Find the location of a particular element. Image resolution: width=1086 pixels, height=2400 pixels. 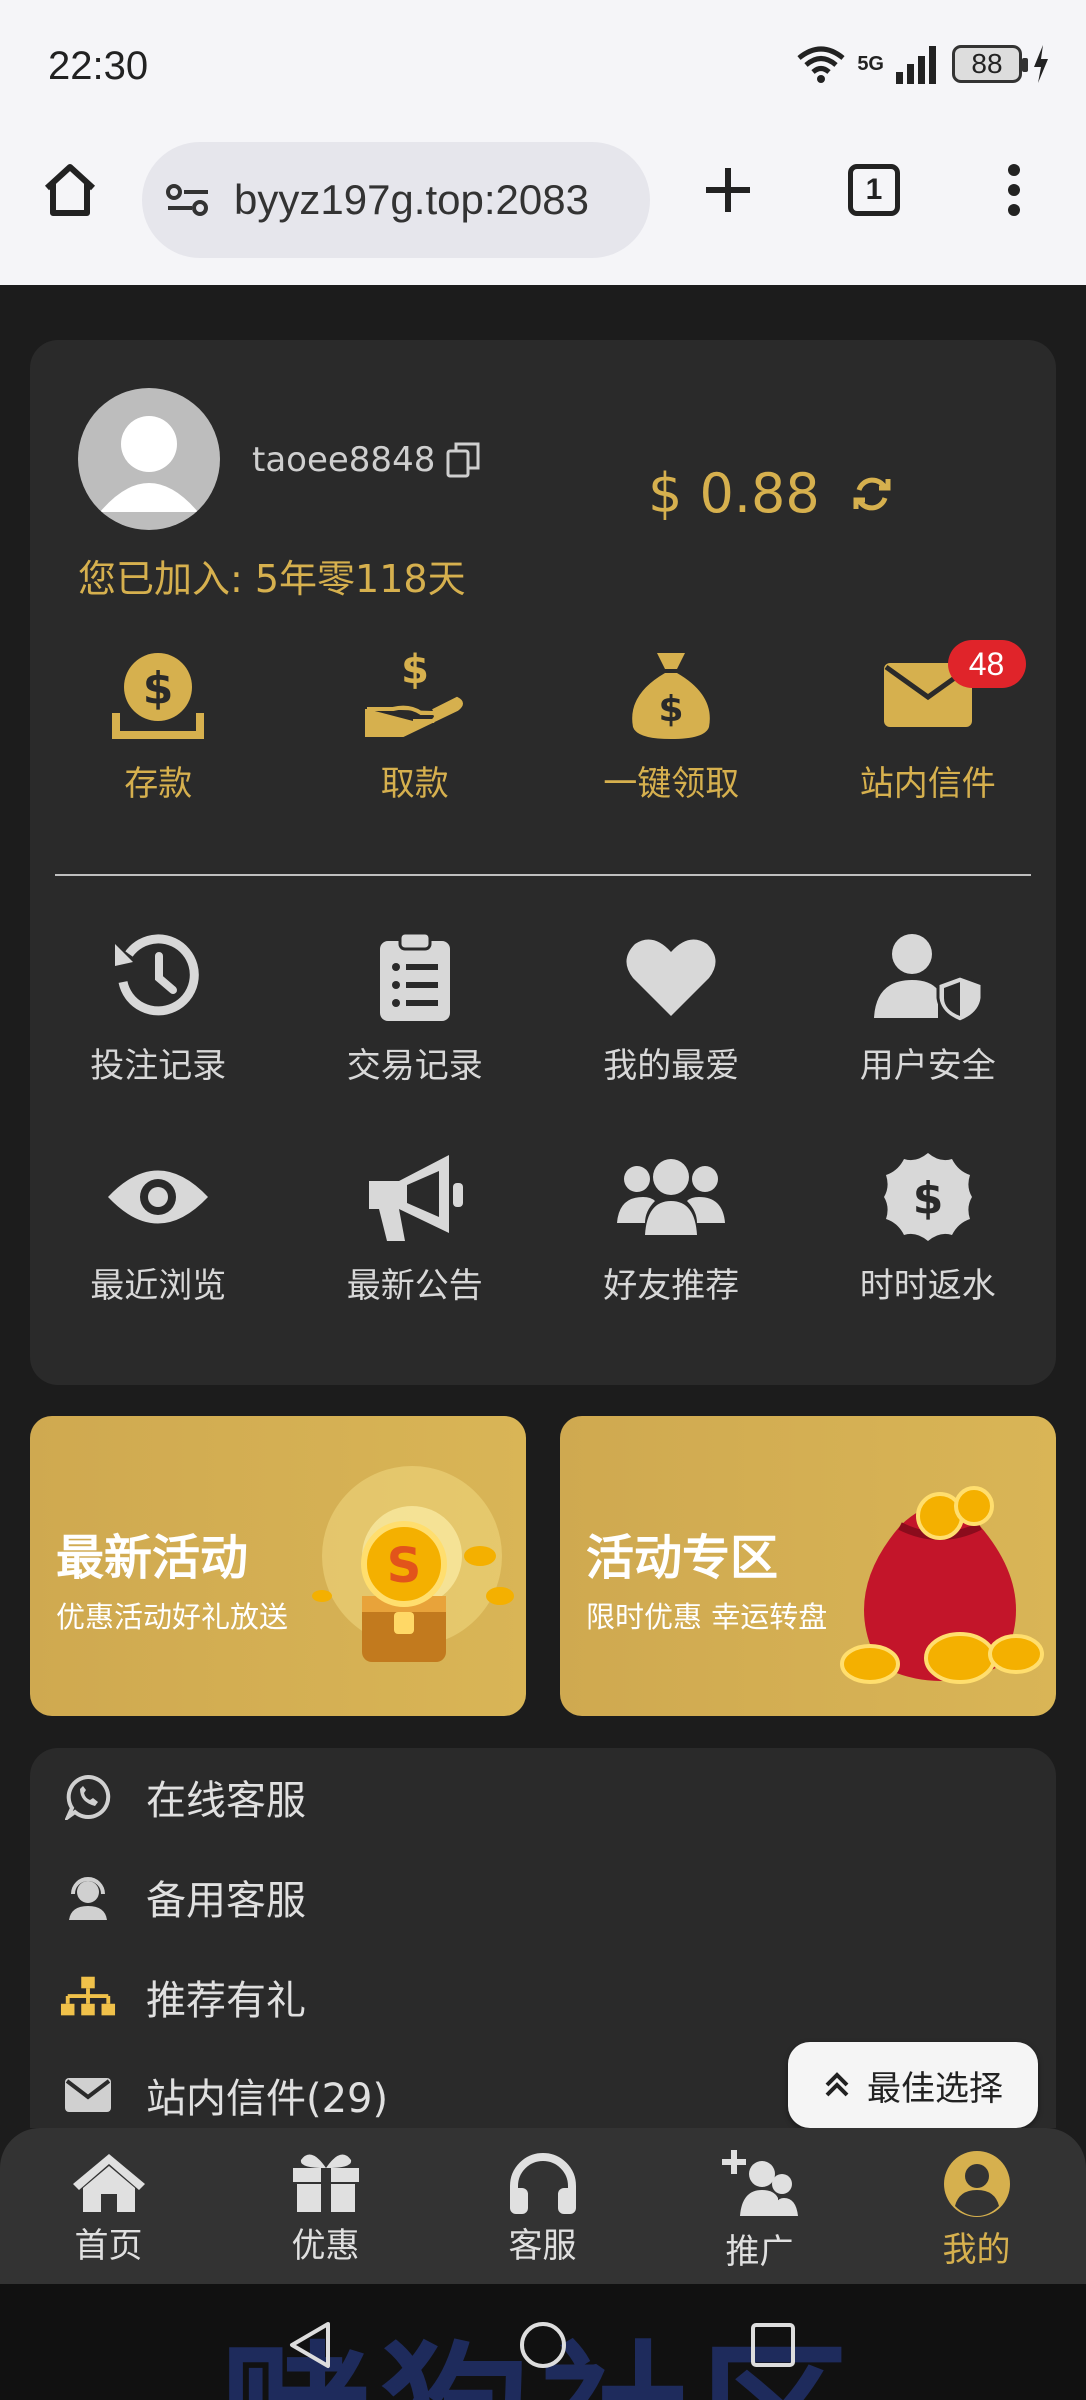

username-row: taoee8848 is located at coordinates (367, 460).